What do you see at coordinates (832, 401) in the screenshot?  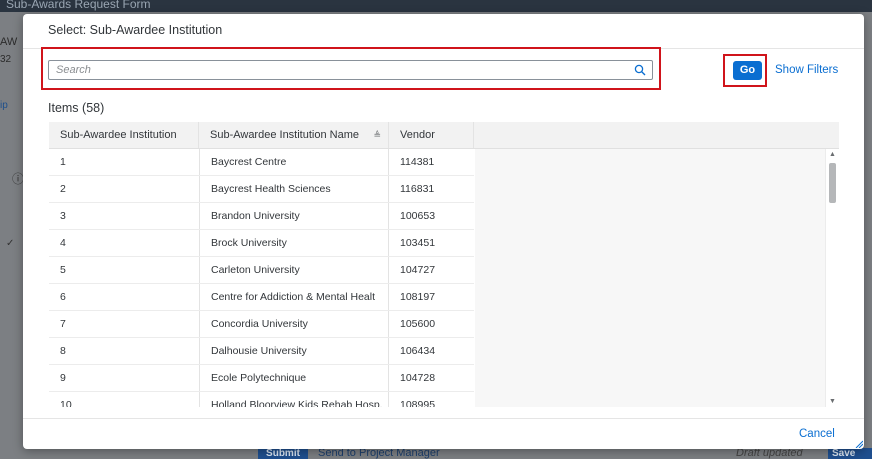 I see `scroll-down-arrow-icon: ▼` at bounding box center [832, 401].